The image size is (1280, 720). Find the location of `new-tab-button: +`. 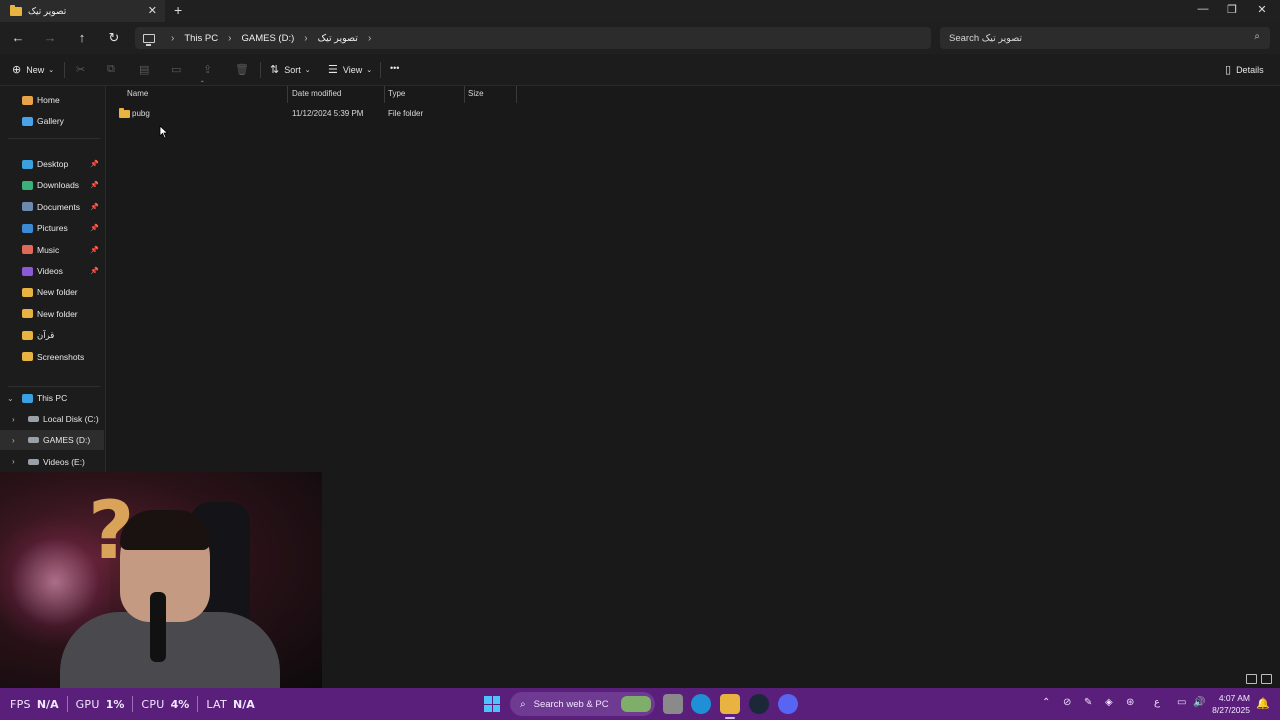

new-tab-button: + is located at coordinates (178, 10).